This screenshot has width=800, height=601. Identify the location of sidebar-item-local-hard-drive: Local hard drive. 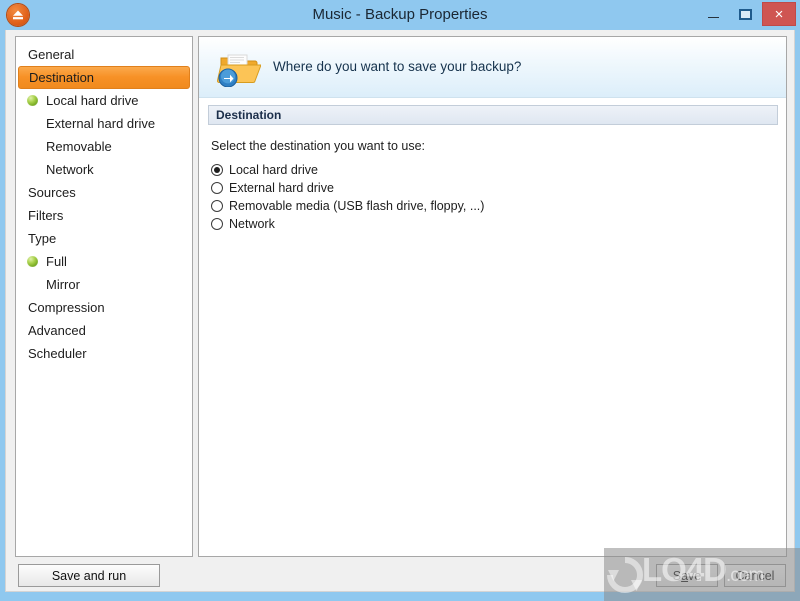
(104, 100).